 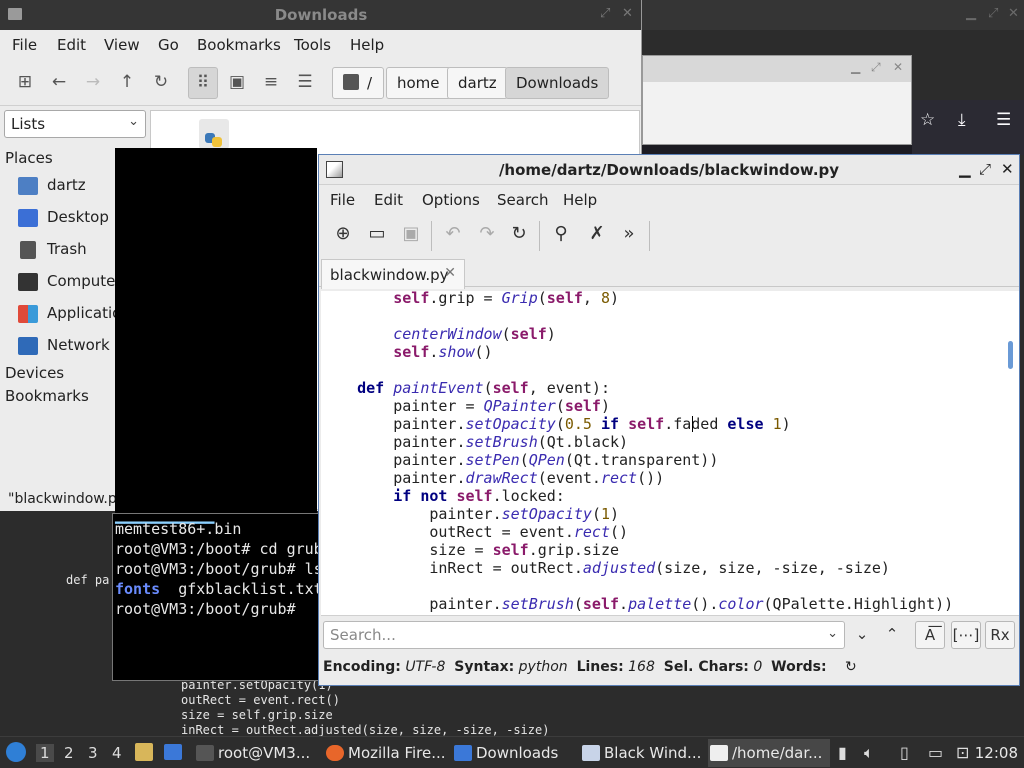 I want to click on sel-chars-label: Sel. Chars:, so click(x=706, y=667).